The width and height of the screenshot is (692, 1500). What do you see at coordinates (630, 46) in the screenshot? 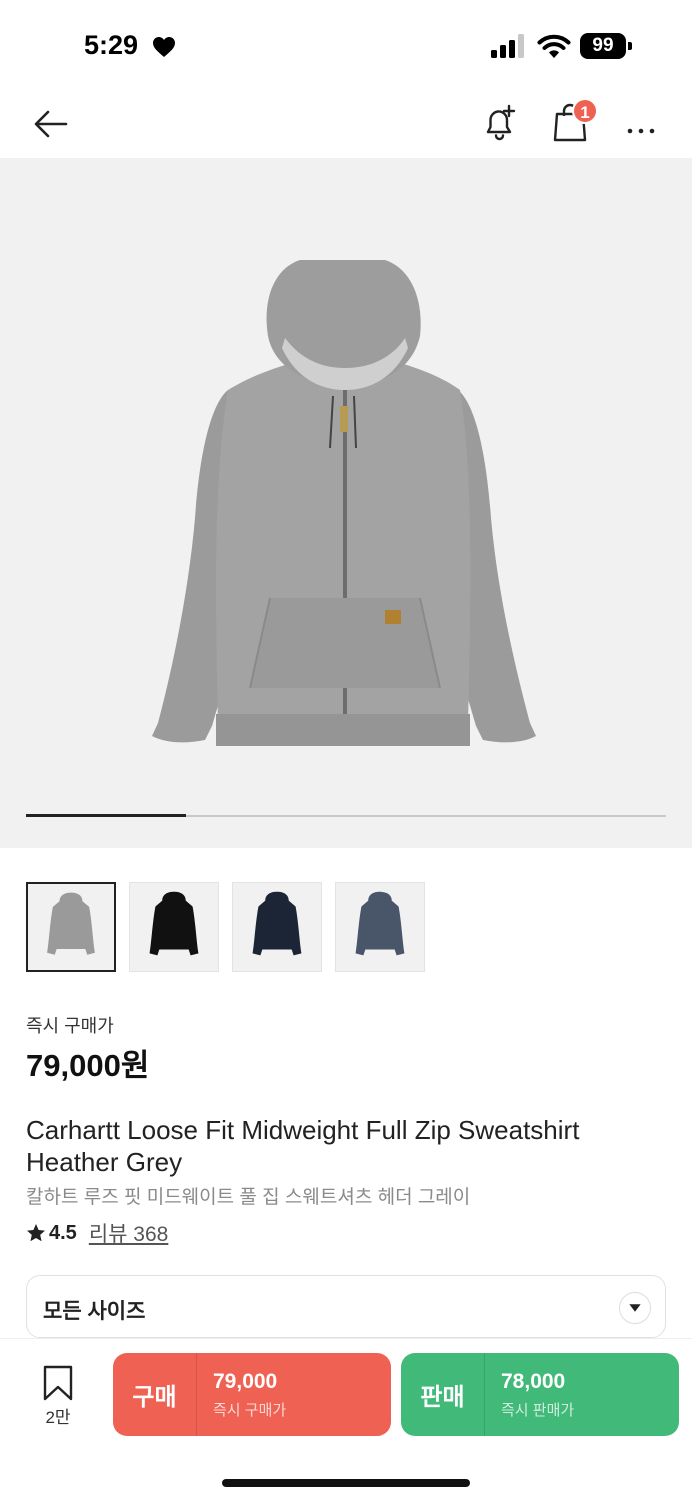
I see `battery-cap` at bounding box center [630, 46].